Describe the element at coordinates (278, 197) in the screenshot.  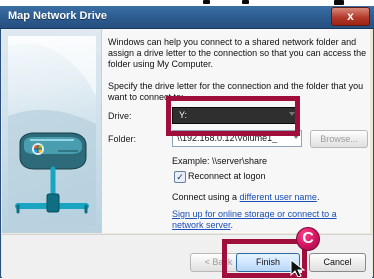
I see `different-user-name-link: different user name` at that location.